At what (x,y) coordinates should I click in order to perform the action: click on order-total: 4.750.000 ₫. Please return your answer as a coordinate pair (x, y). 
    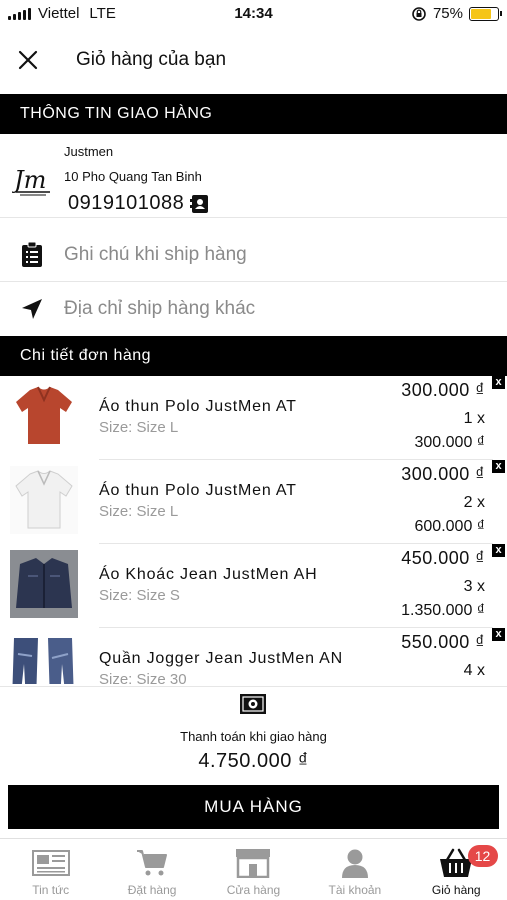
    Looking at the image, I should click on (253, 761).